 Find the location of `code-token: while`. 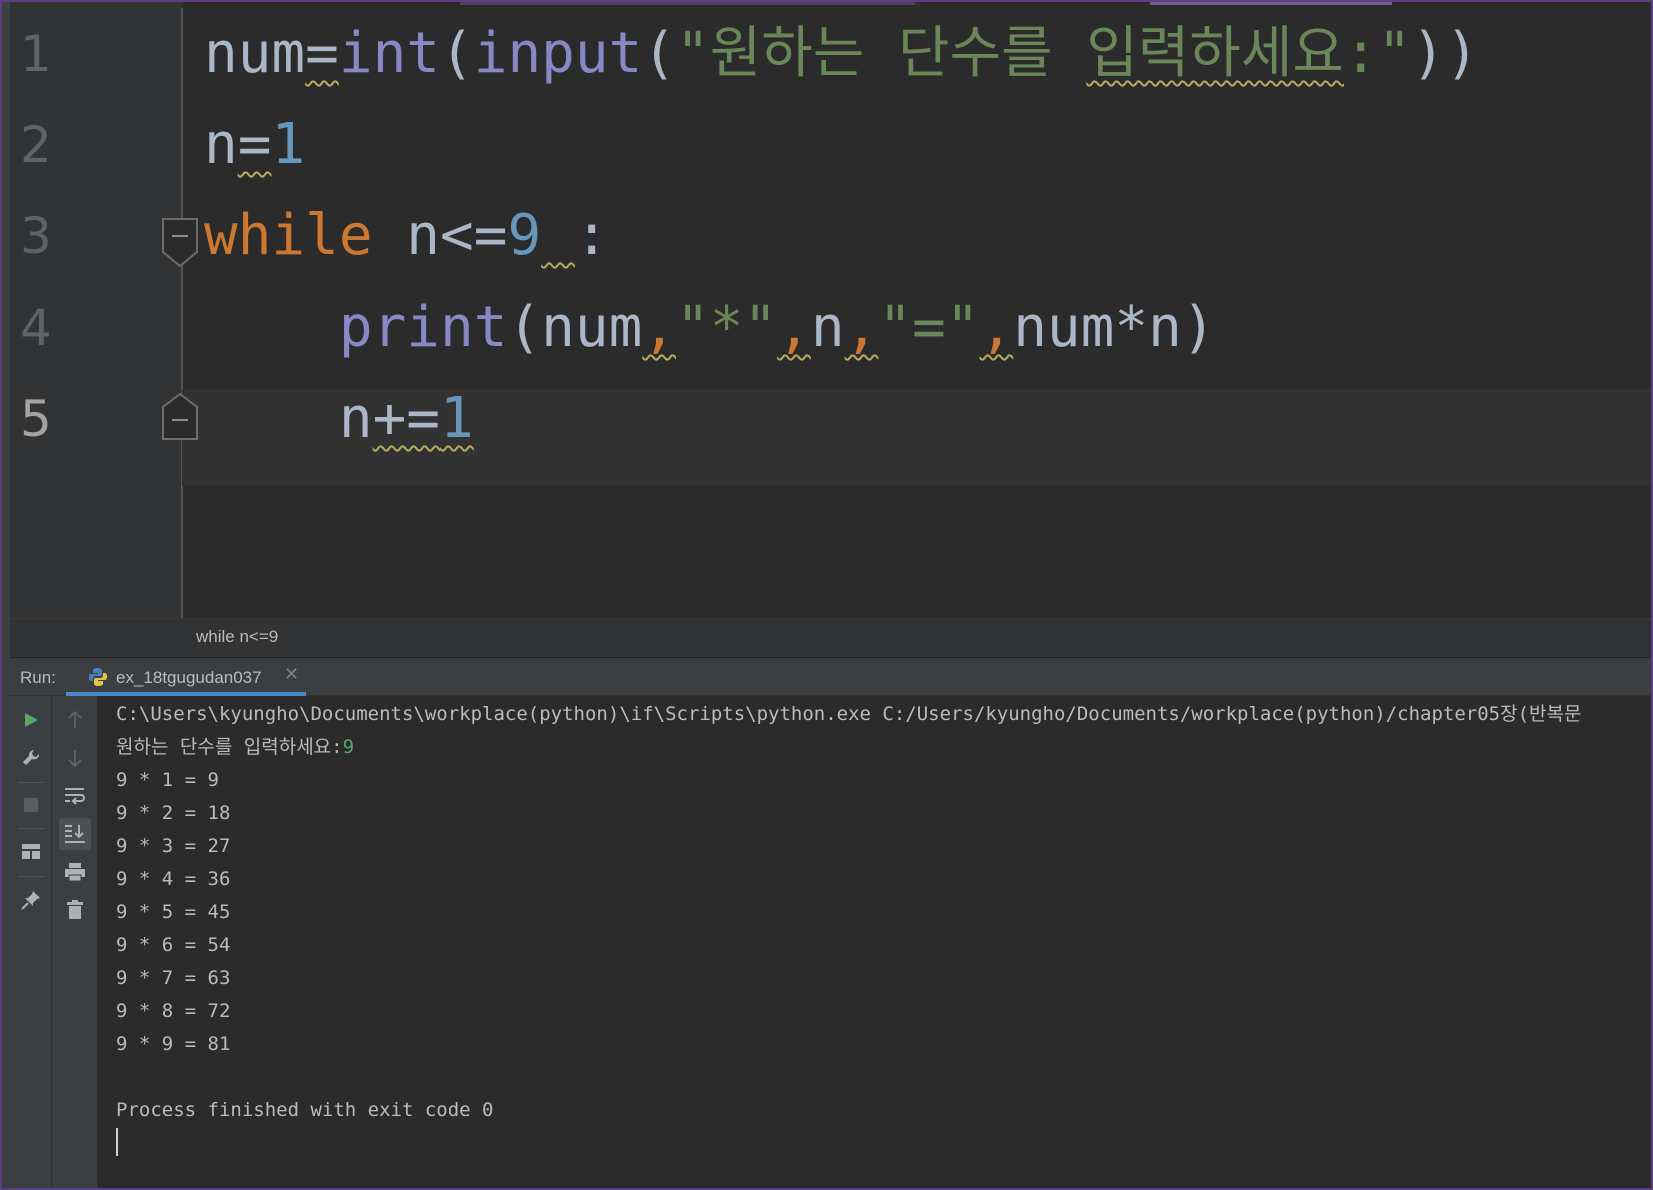

code-token: while is located at coordinates (288, 235).